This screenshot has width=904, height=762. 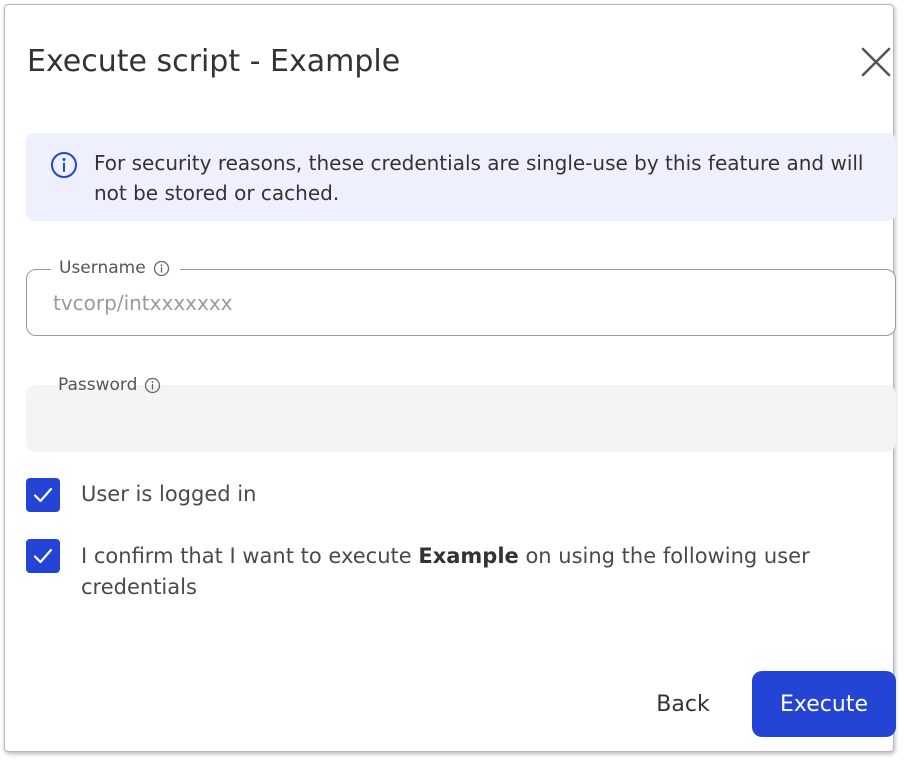 I want to click on confirm-checkbox, so click(x=43, y=556).